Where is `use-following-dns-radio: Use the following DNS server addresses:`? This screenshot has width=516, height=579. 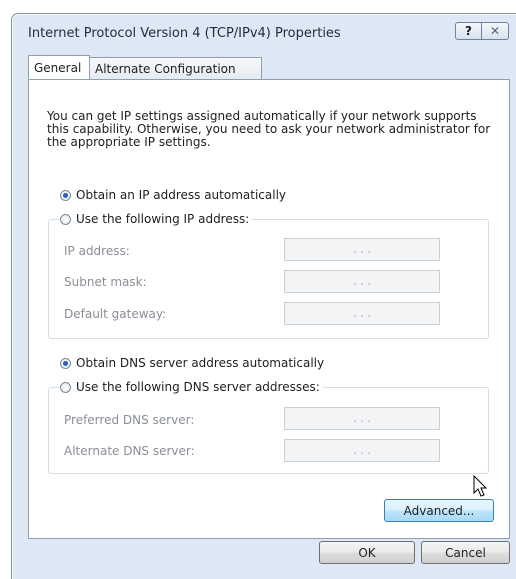
use-following-dns-radio: Use the following DNS server addresses: is located at coordinates (191, 387).